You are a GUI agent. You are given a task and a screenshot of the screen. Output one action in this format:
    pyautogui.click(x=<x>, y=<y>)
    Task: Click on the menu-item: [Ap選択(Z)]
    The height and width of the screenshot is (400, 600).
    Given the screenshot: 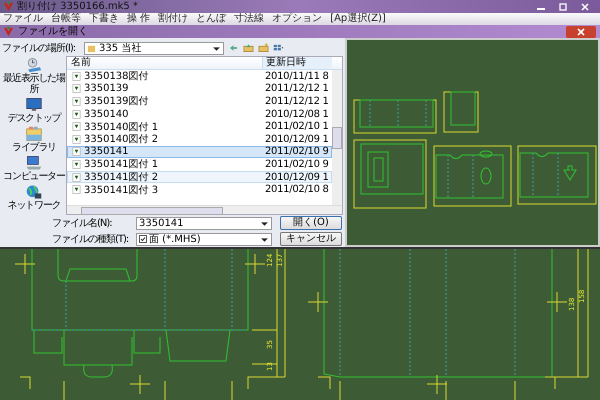 What is the action you would take?
    pyautogui.click(x=358, y=19)
    